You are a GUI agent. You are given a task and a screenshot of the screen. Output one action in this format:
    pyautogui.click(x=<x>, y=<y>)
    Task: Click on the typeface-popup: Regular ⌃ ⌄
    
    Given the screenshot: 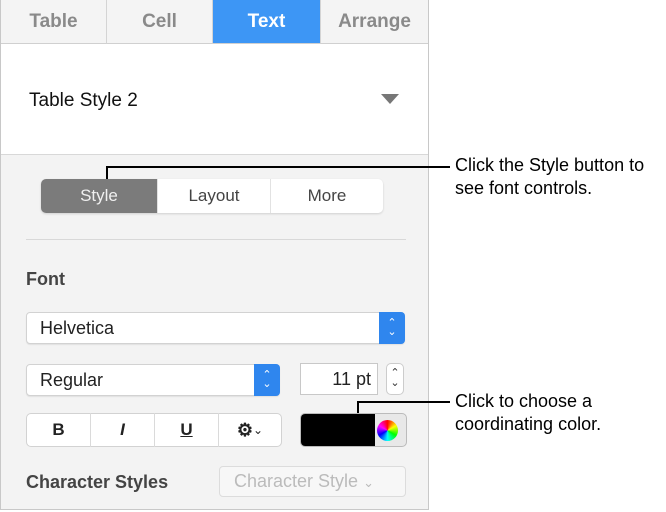 What is the action you would take?
    pyautogui.click(x=153, y=380)
    